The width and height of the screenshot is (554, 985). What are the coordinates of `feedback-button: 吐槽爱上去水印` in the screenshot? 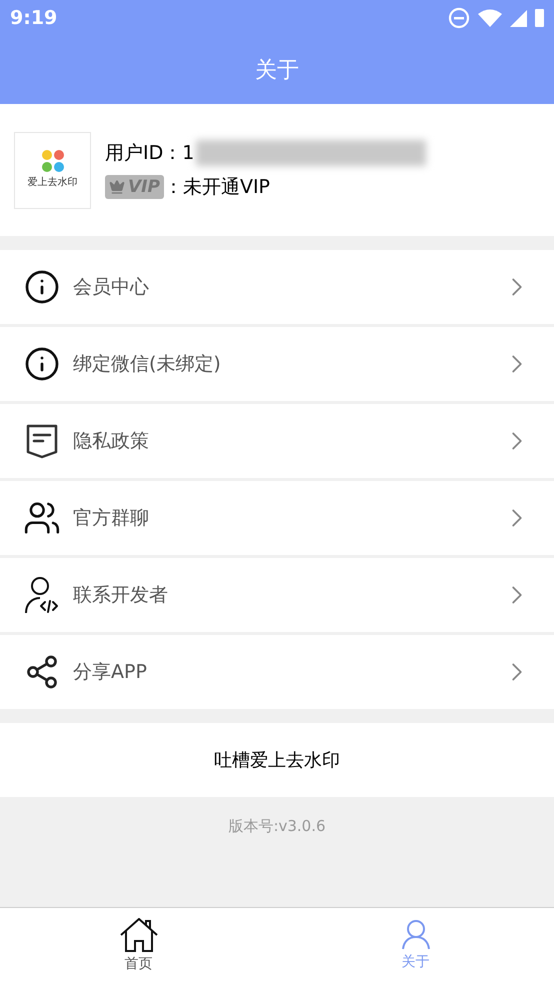 It's located at (277, 760).